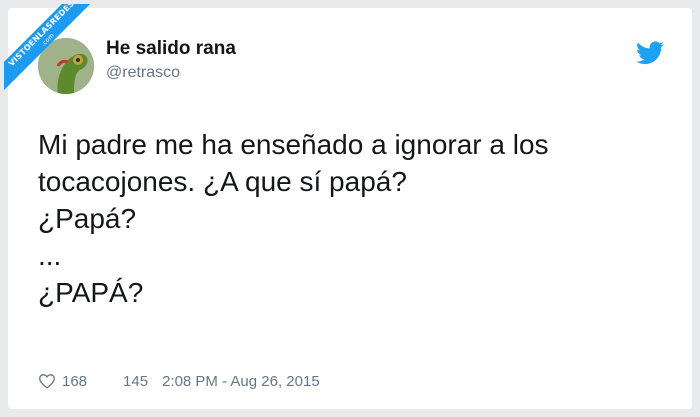 The width and height of the screenshot is (700, 417). Describe the element at coordinates (143, 73) in the screenshot. I see `author-handle: @retrasco` at that location.